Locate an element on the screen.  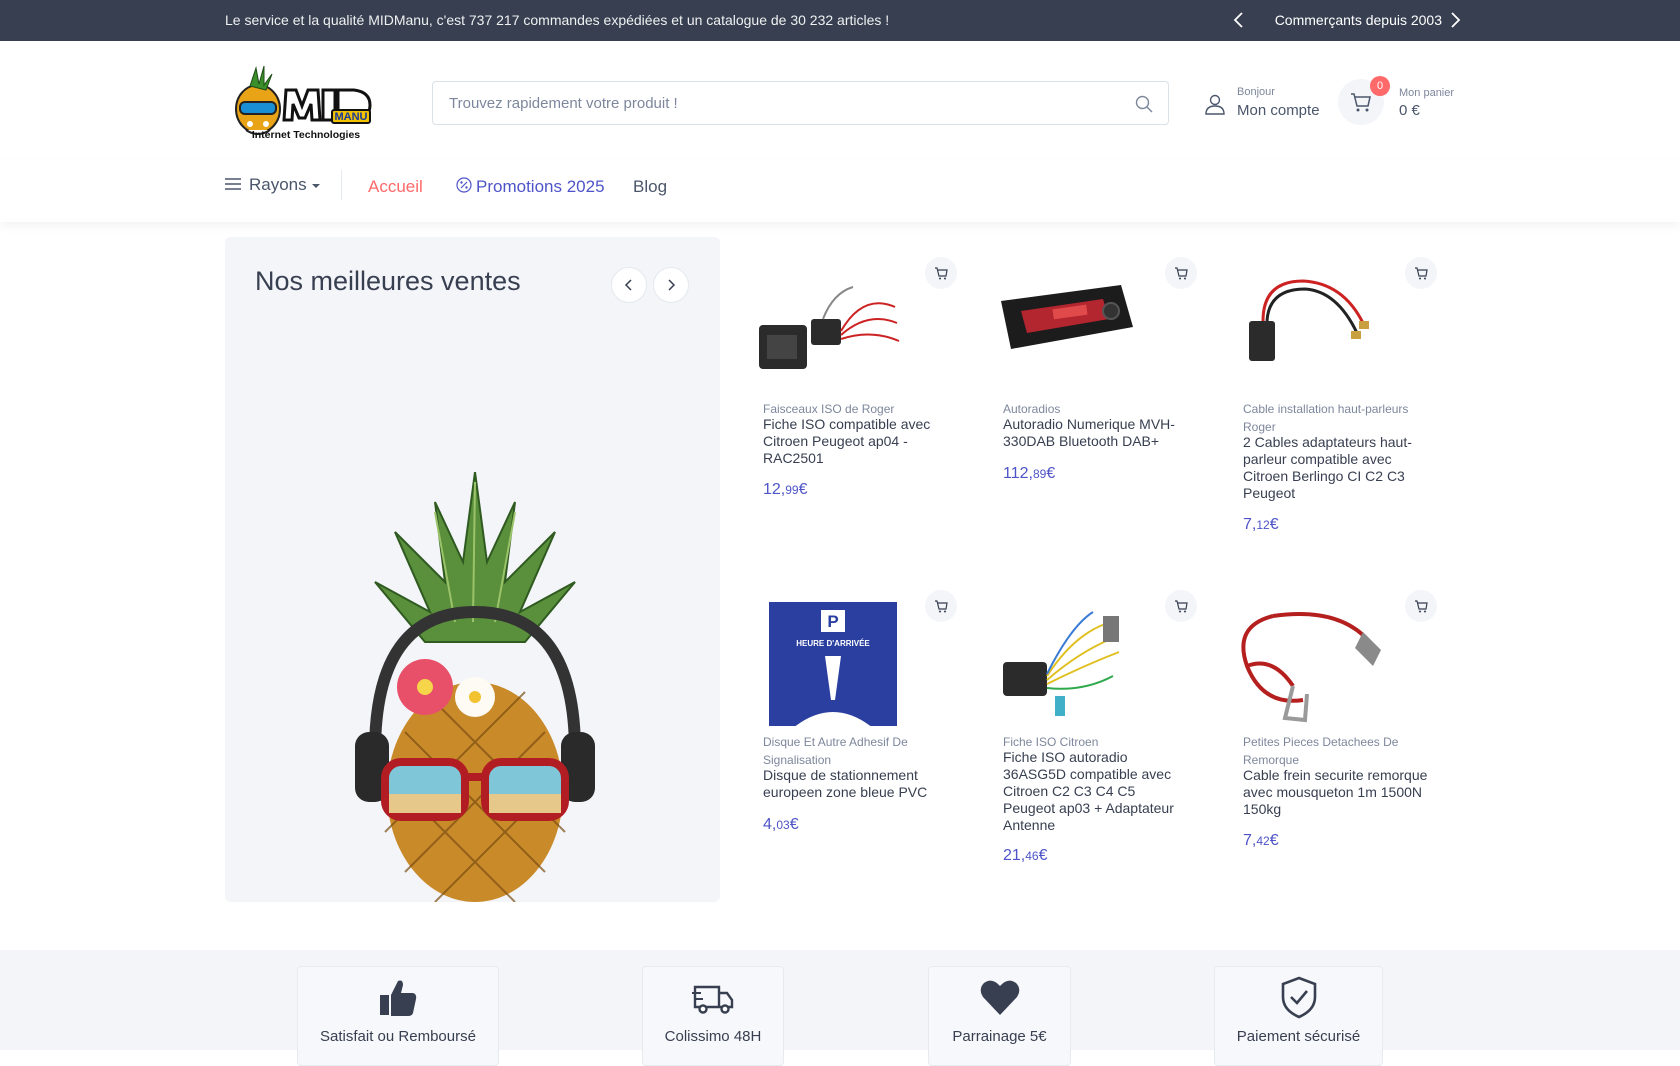
product-category: Disque Et Autre Adhesif De Signalisation is located at coordinates (855, 751).